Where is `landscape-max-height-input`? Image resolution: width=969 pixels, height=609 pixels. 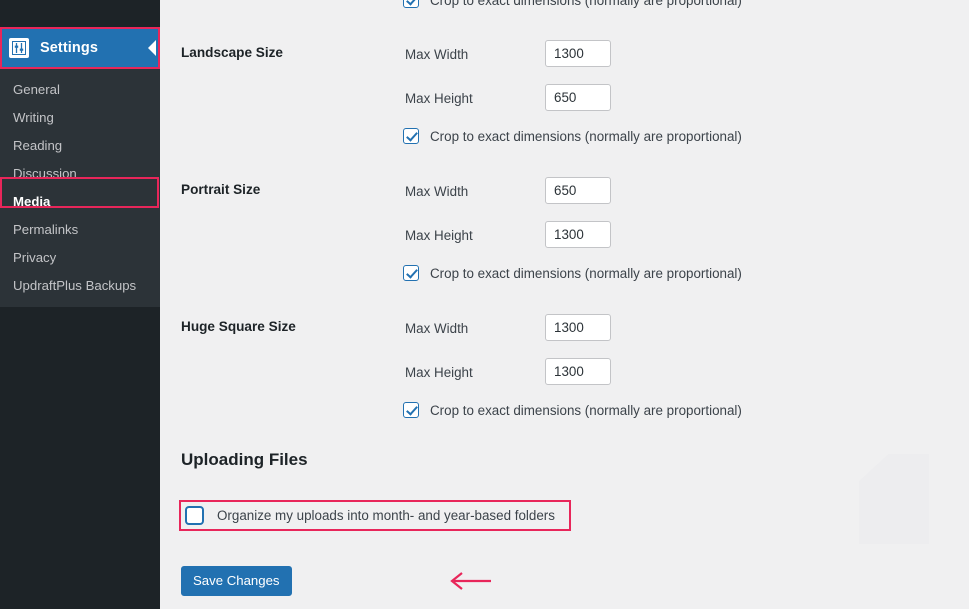
landscape-max-height-input is located at coordinates (578, 97).